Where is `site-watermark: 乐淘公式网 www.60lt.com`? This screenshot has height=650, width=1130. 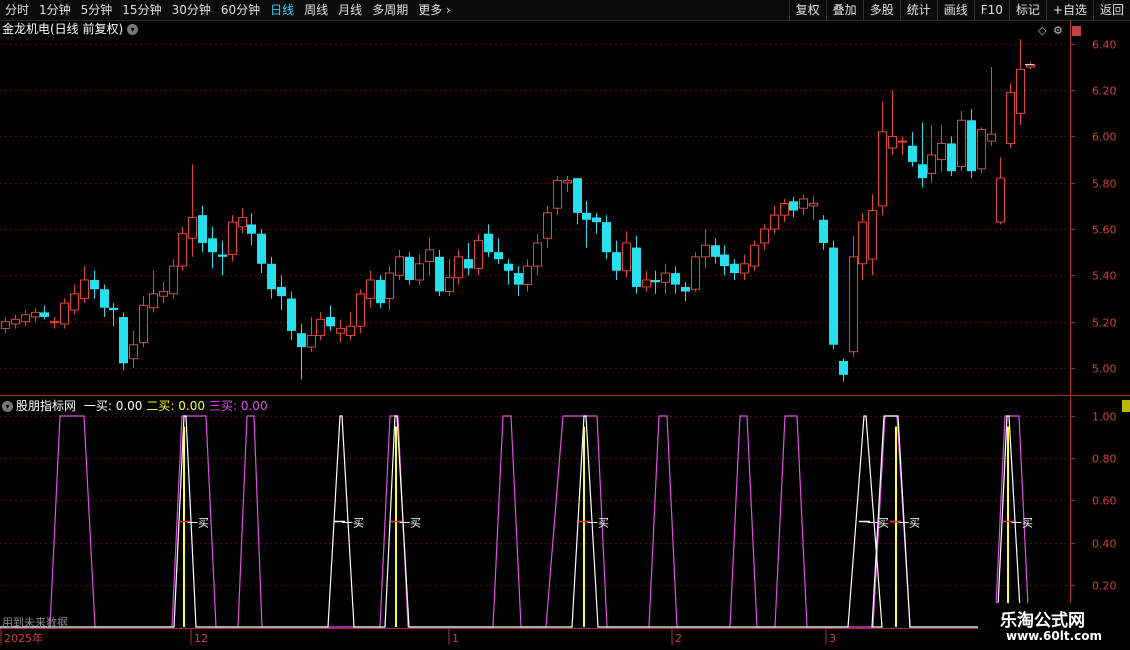 site-watermark: 乐淘公式网 www.60lt.com is located at coordinates (1054, 626).